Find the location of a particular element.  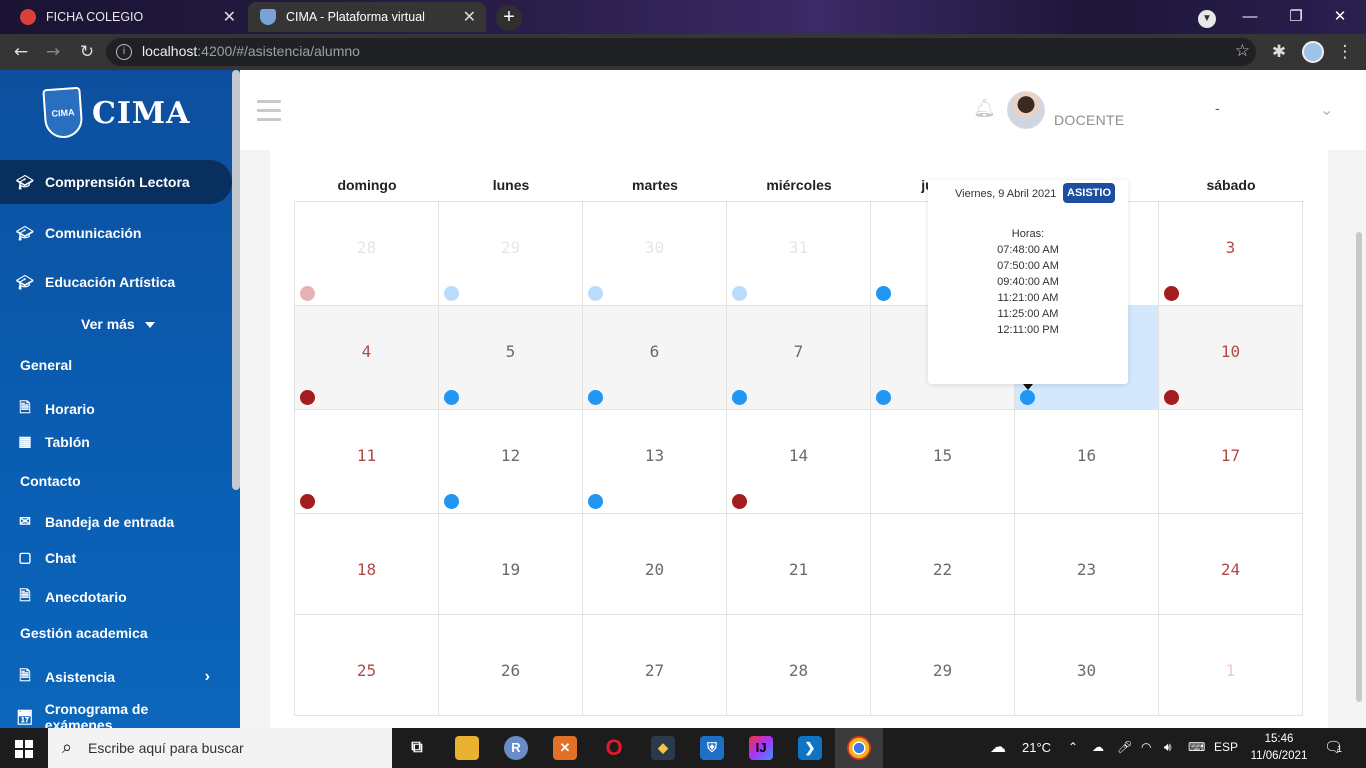

bookmark-star-icon: ☆ is located at coordinates (1242, 51).